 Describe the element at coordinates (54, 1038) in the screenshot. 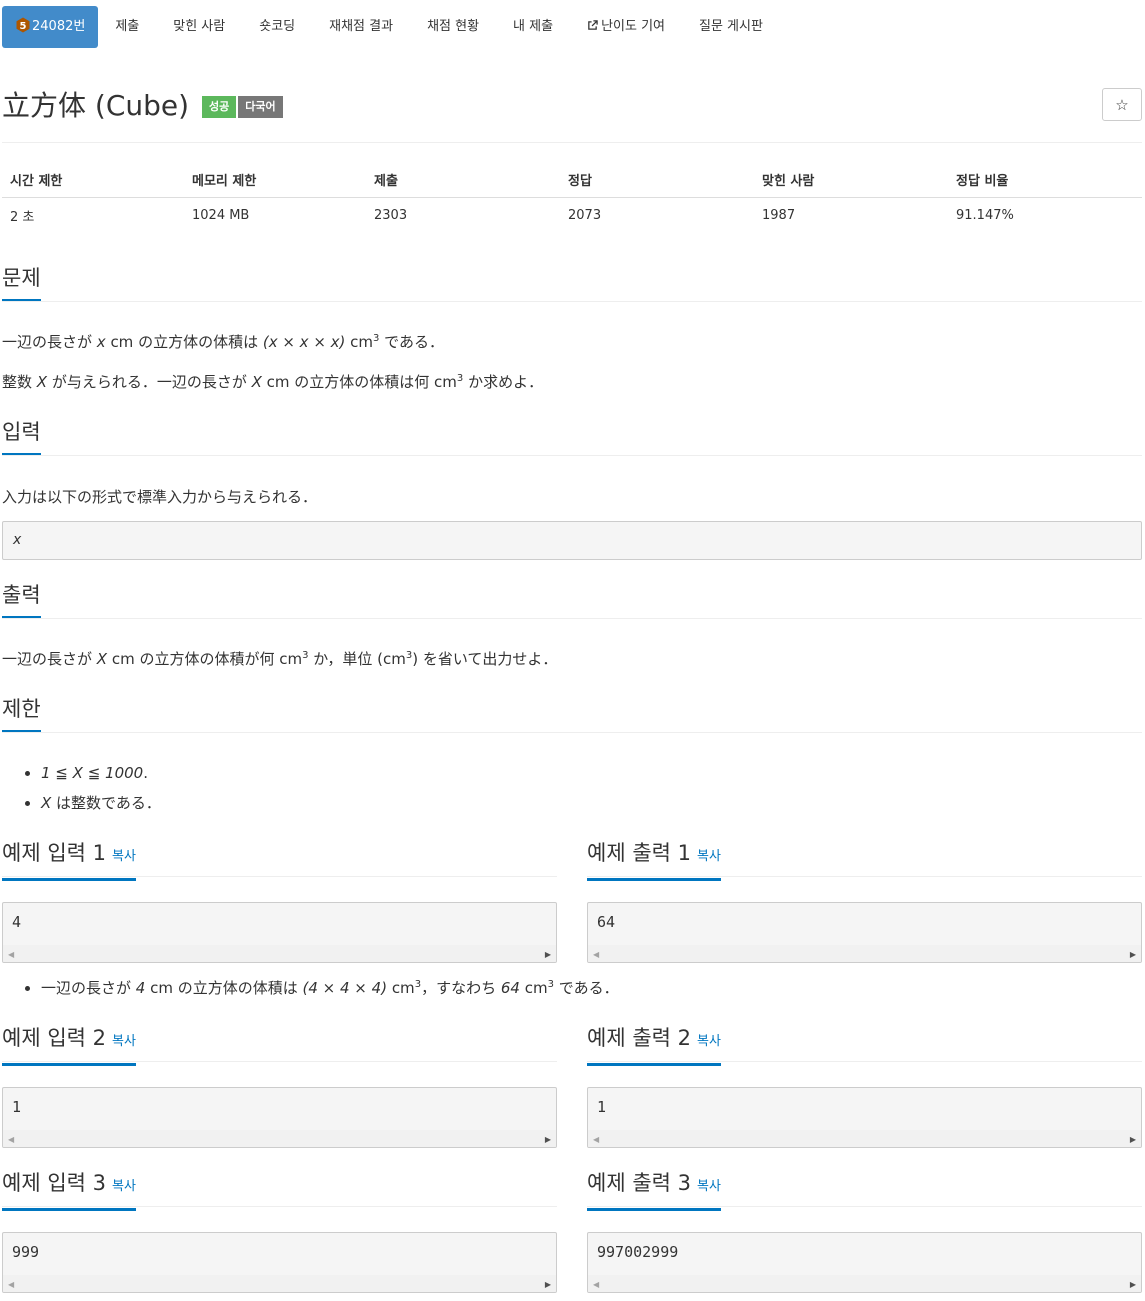

I see `sample-input-2-title: 예제 입력 2` at that location.